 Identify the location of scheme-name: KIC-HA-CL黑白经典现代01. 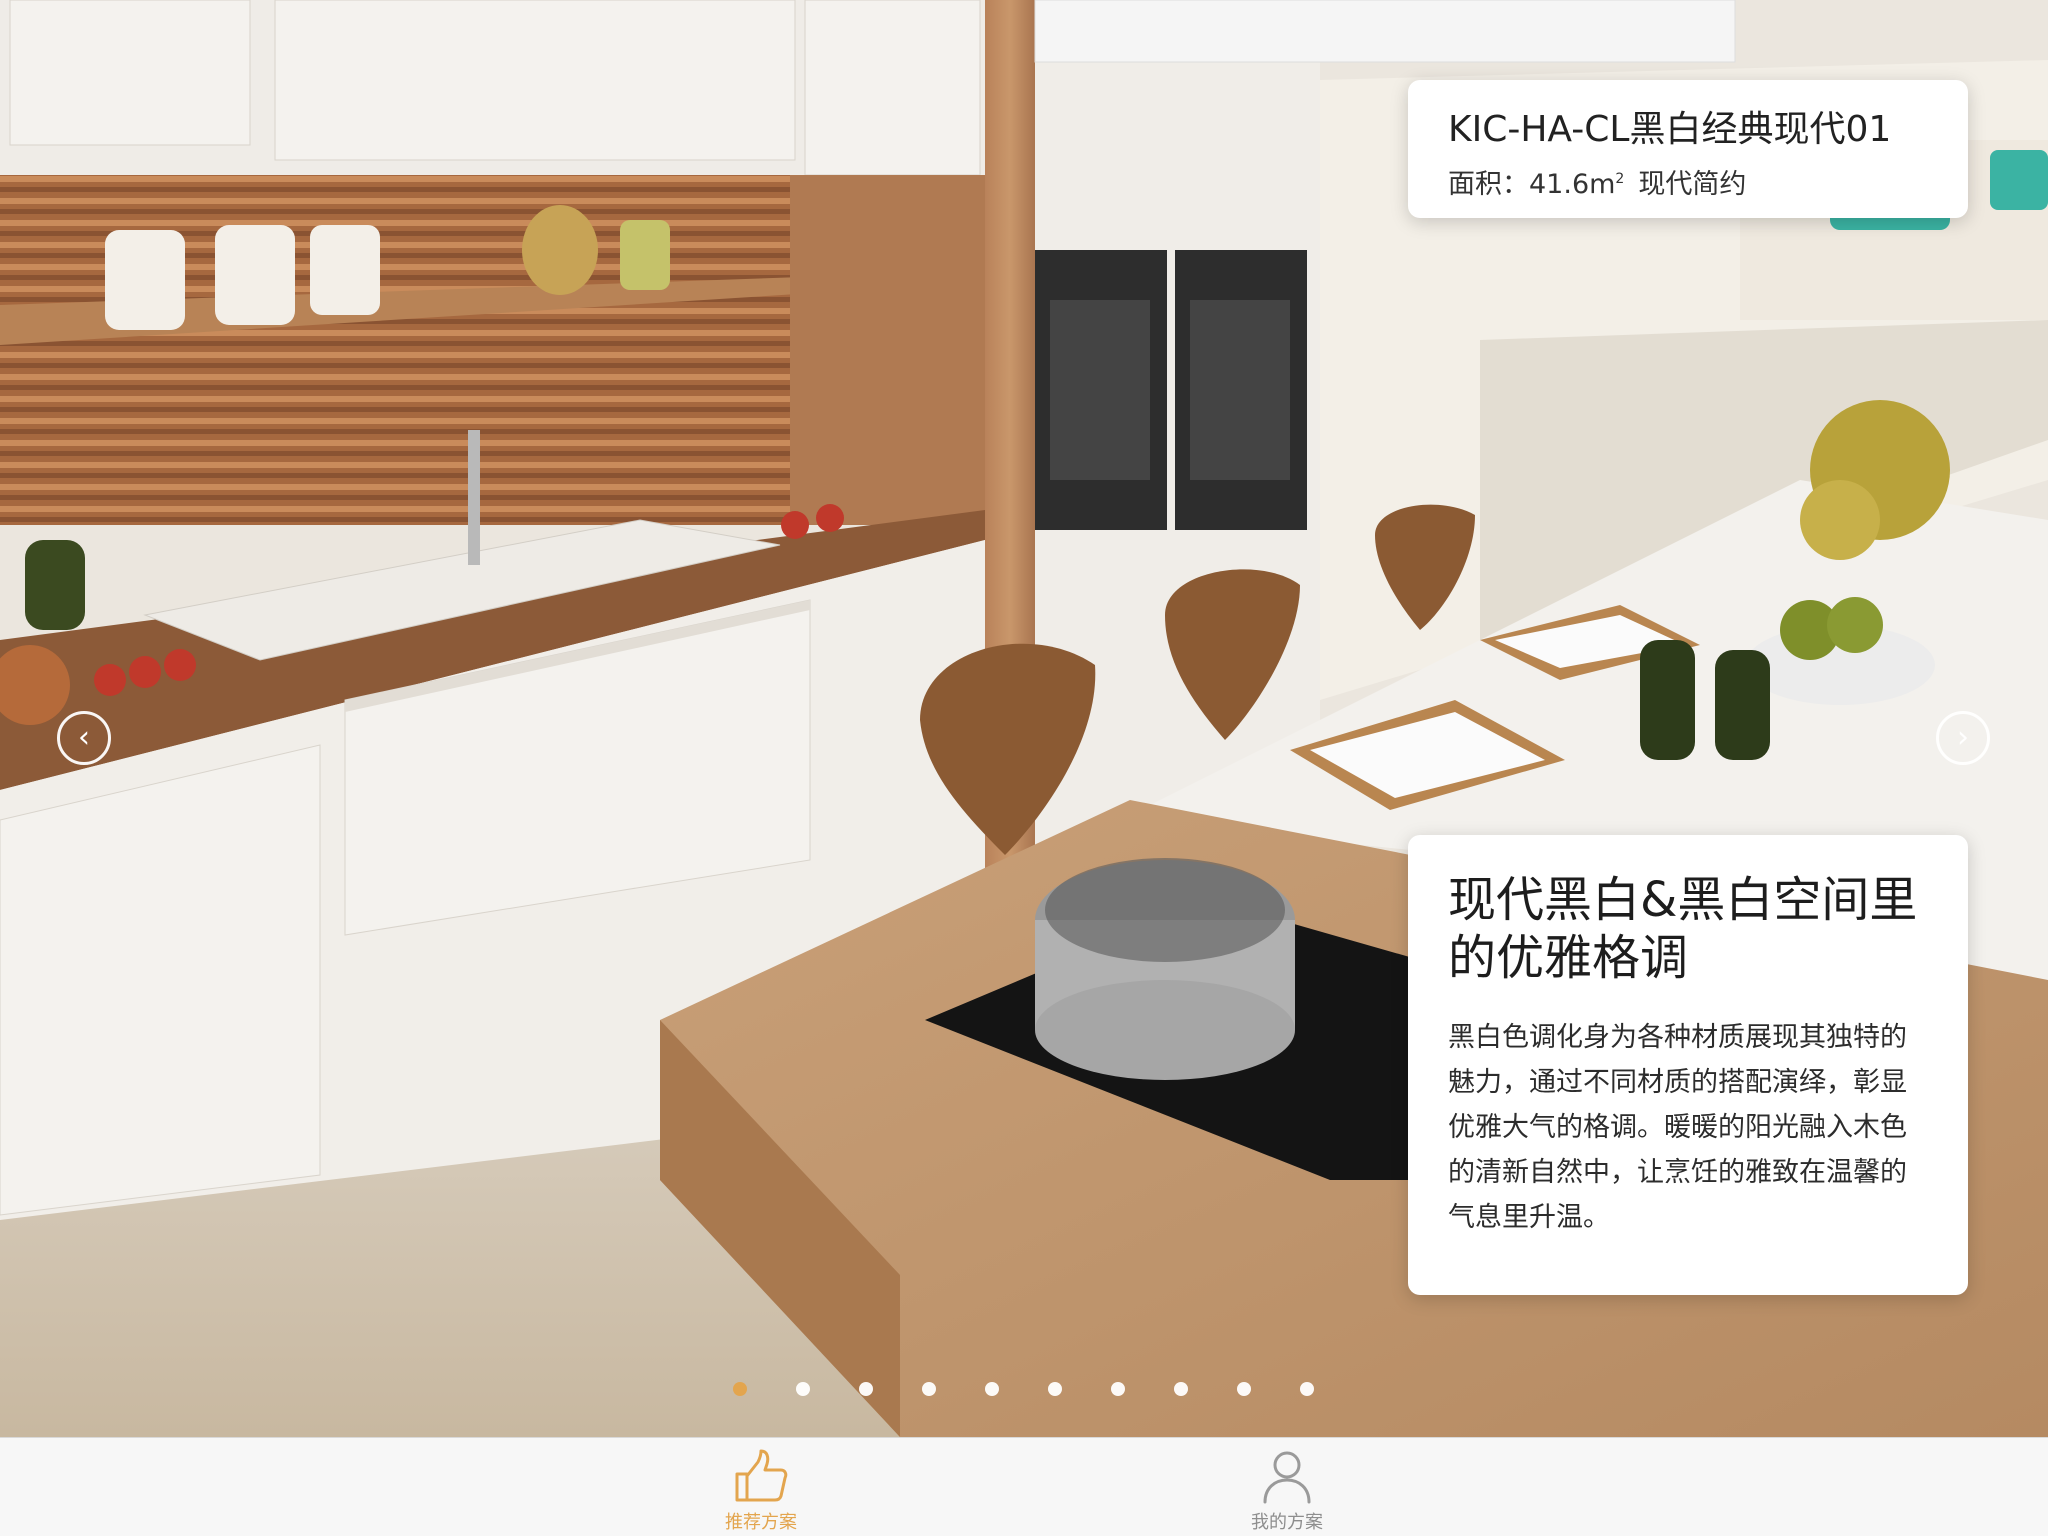
(1670, 129).